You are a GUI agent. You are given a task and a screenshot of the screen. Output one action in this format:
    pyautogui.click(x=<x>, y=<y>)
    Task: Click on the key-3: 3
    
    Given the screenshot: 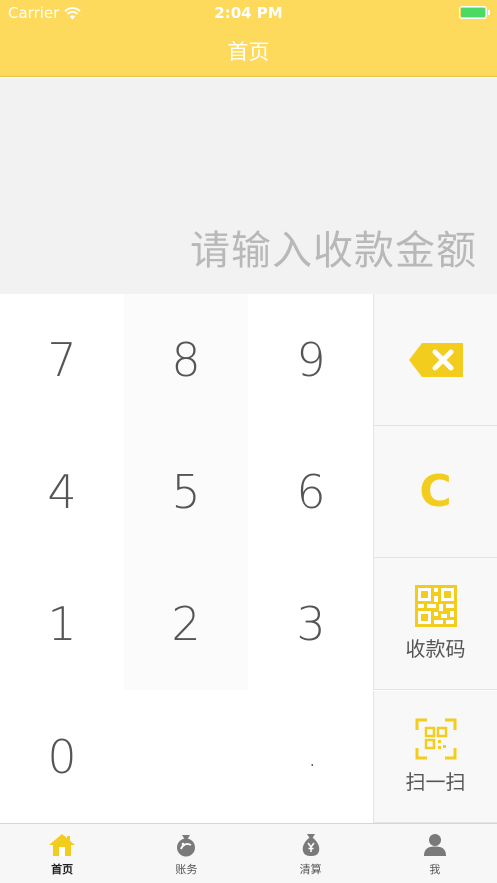 What is the action you would take?
    pyautogui.click(x=311, y=624)
    